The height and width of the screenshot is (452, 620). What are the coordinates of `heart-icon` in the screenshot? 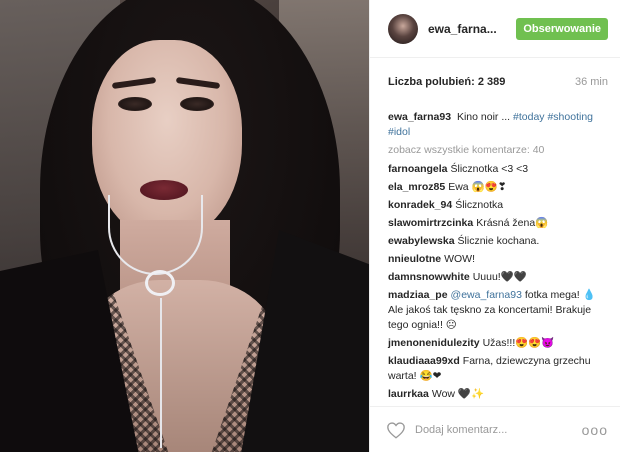 It's located at (396, 430).